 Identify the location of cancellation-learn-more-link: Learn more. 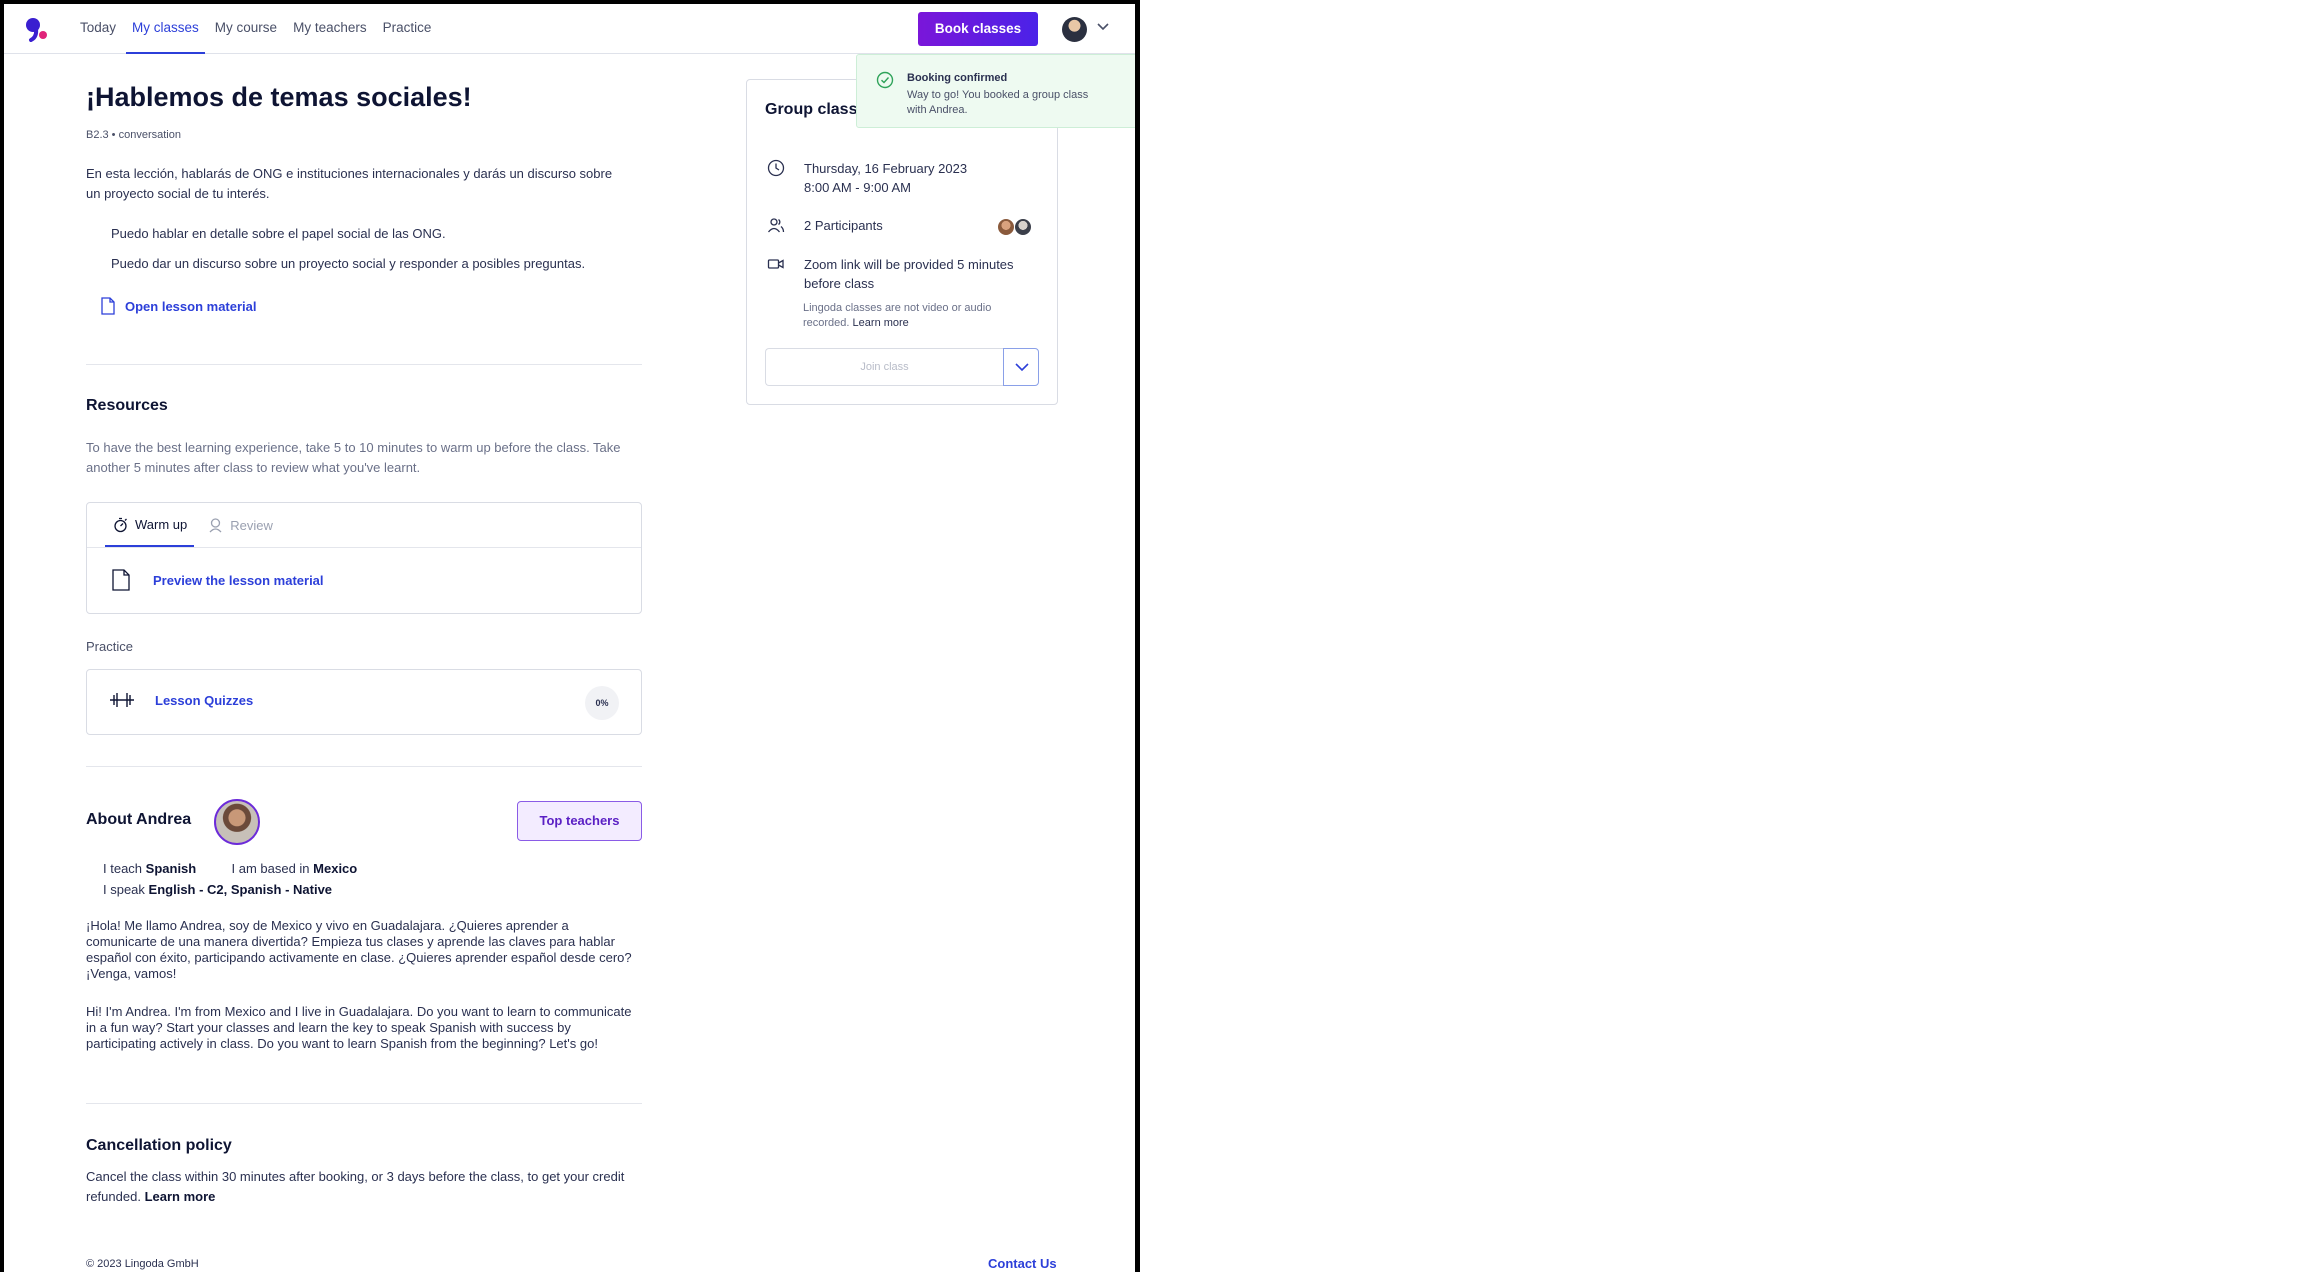
(180, 1196).